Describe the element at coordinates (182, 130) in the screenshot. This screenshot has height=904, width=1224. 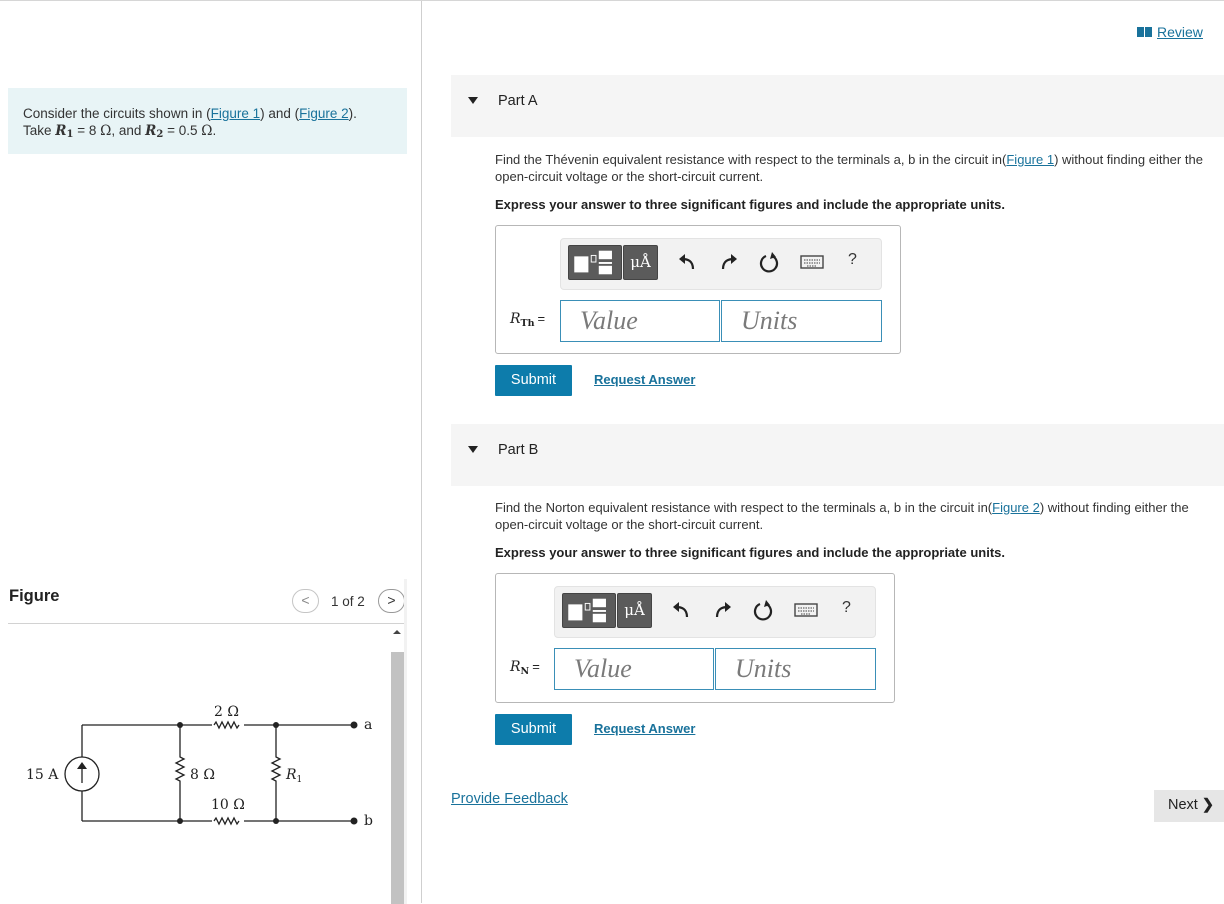
I see `r2-value: = 0.5` at that location.